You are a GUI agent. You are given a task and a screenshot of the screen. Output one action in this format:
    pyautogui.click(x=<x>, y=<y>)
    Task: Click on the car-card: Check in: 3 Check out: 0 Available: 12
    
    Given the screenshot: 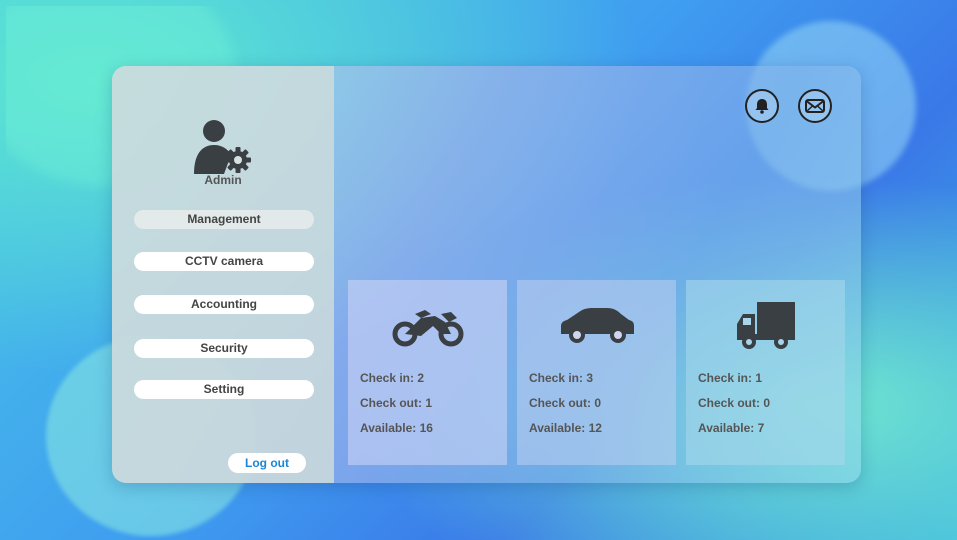 What is the action you would take?
    pyautogui.click(x=596, y=372)
    